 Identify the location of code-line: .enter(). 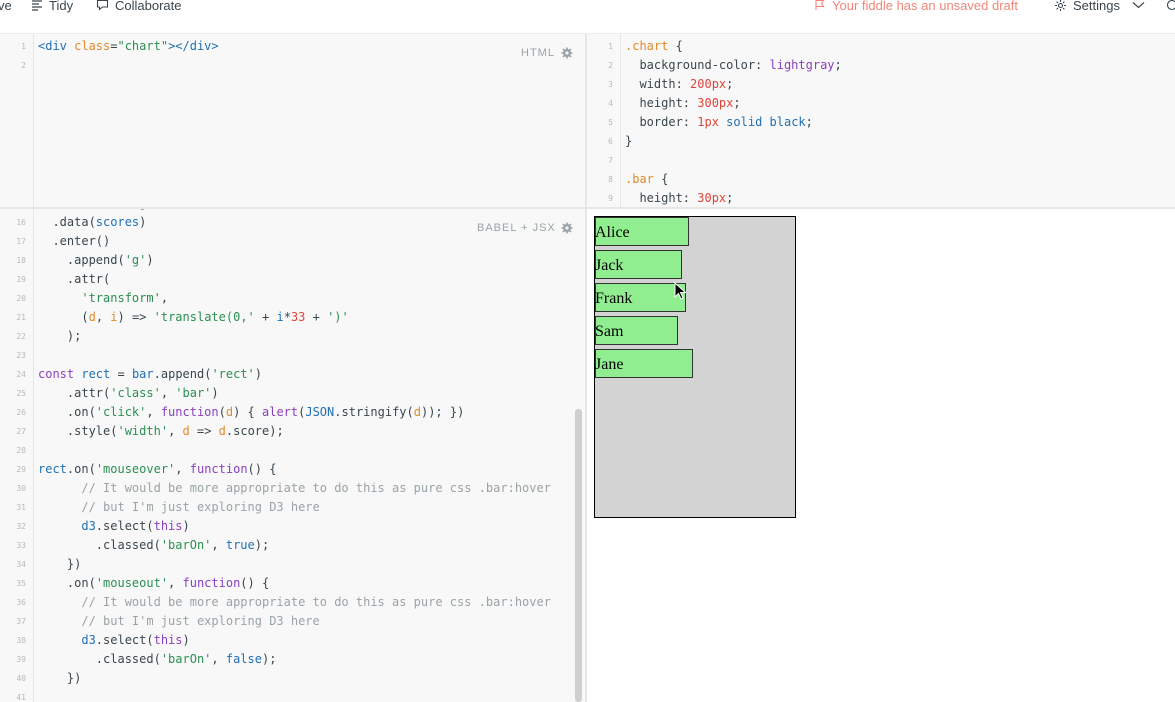
(74, 241).